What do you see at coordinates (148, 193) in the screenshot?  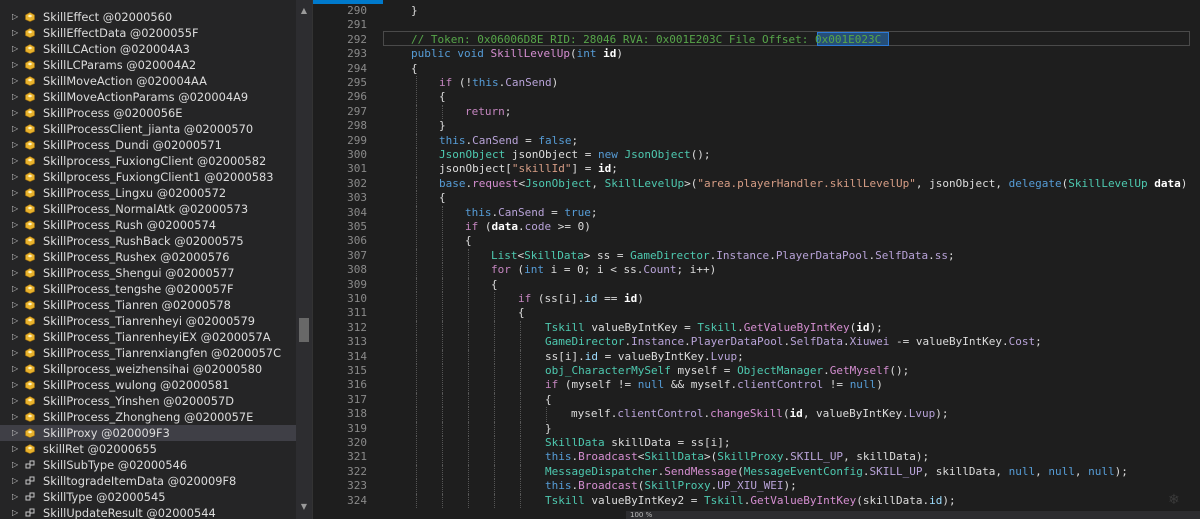 I see `tree-item: ▷ SkillProcess_Lingxu @02000572` at bounding box center [148, 193].